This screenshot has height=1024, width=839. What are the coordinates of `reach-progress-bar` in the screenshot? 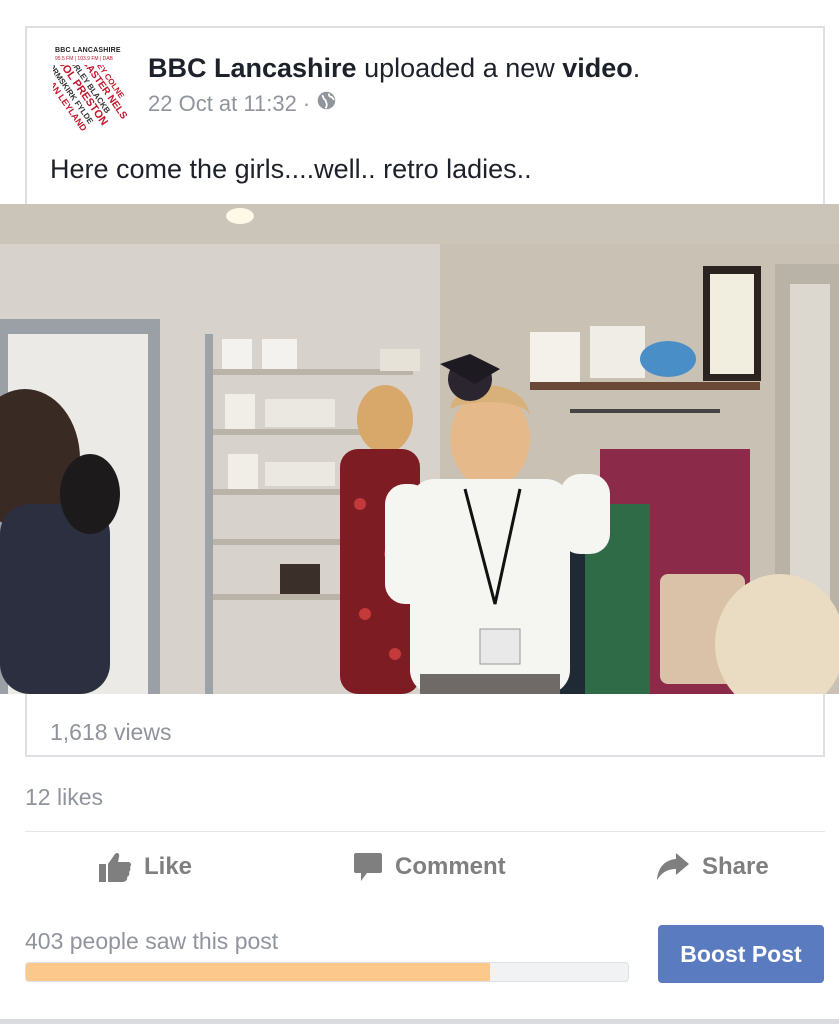 It's located at (327, 972).